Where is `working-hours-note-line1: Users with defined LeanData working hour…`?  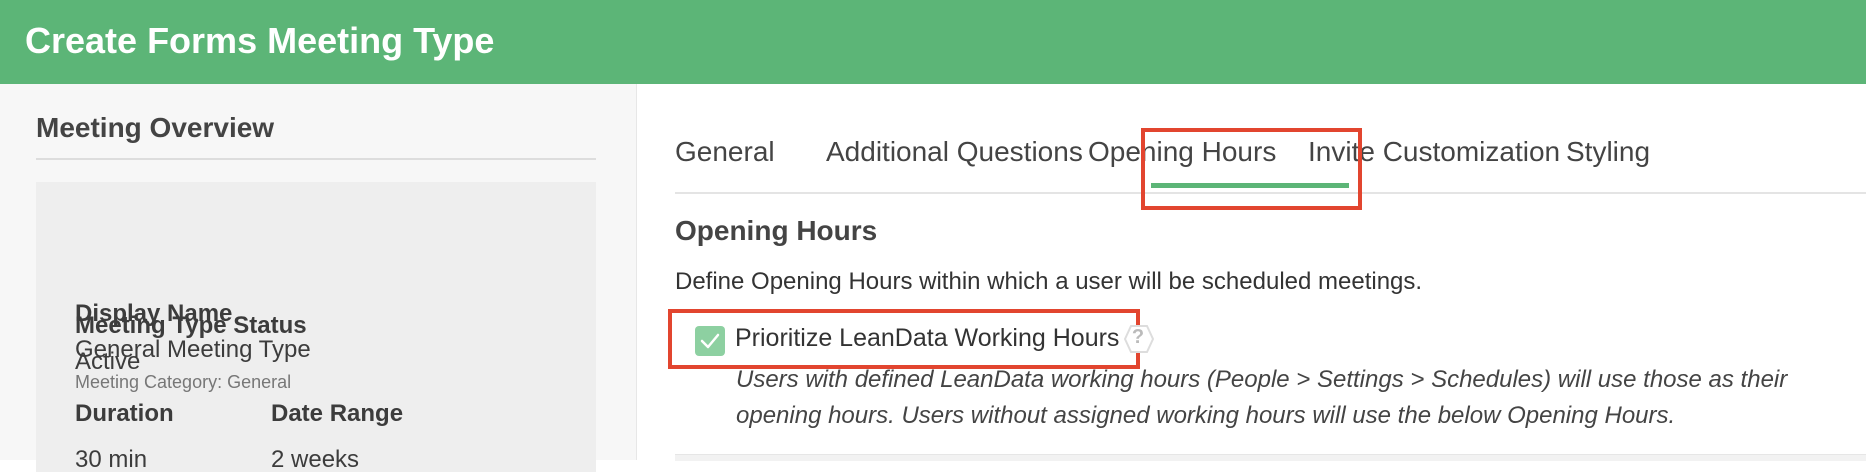 working-hours-note-line1: Users with defined LeanData working hour… is located at coordinates (1262, 379).